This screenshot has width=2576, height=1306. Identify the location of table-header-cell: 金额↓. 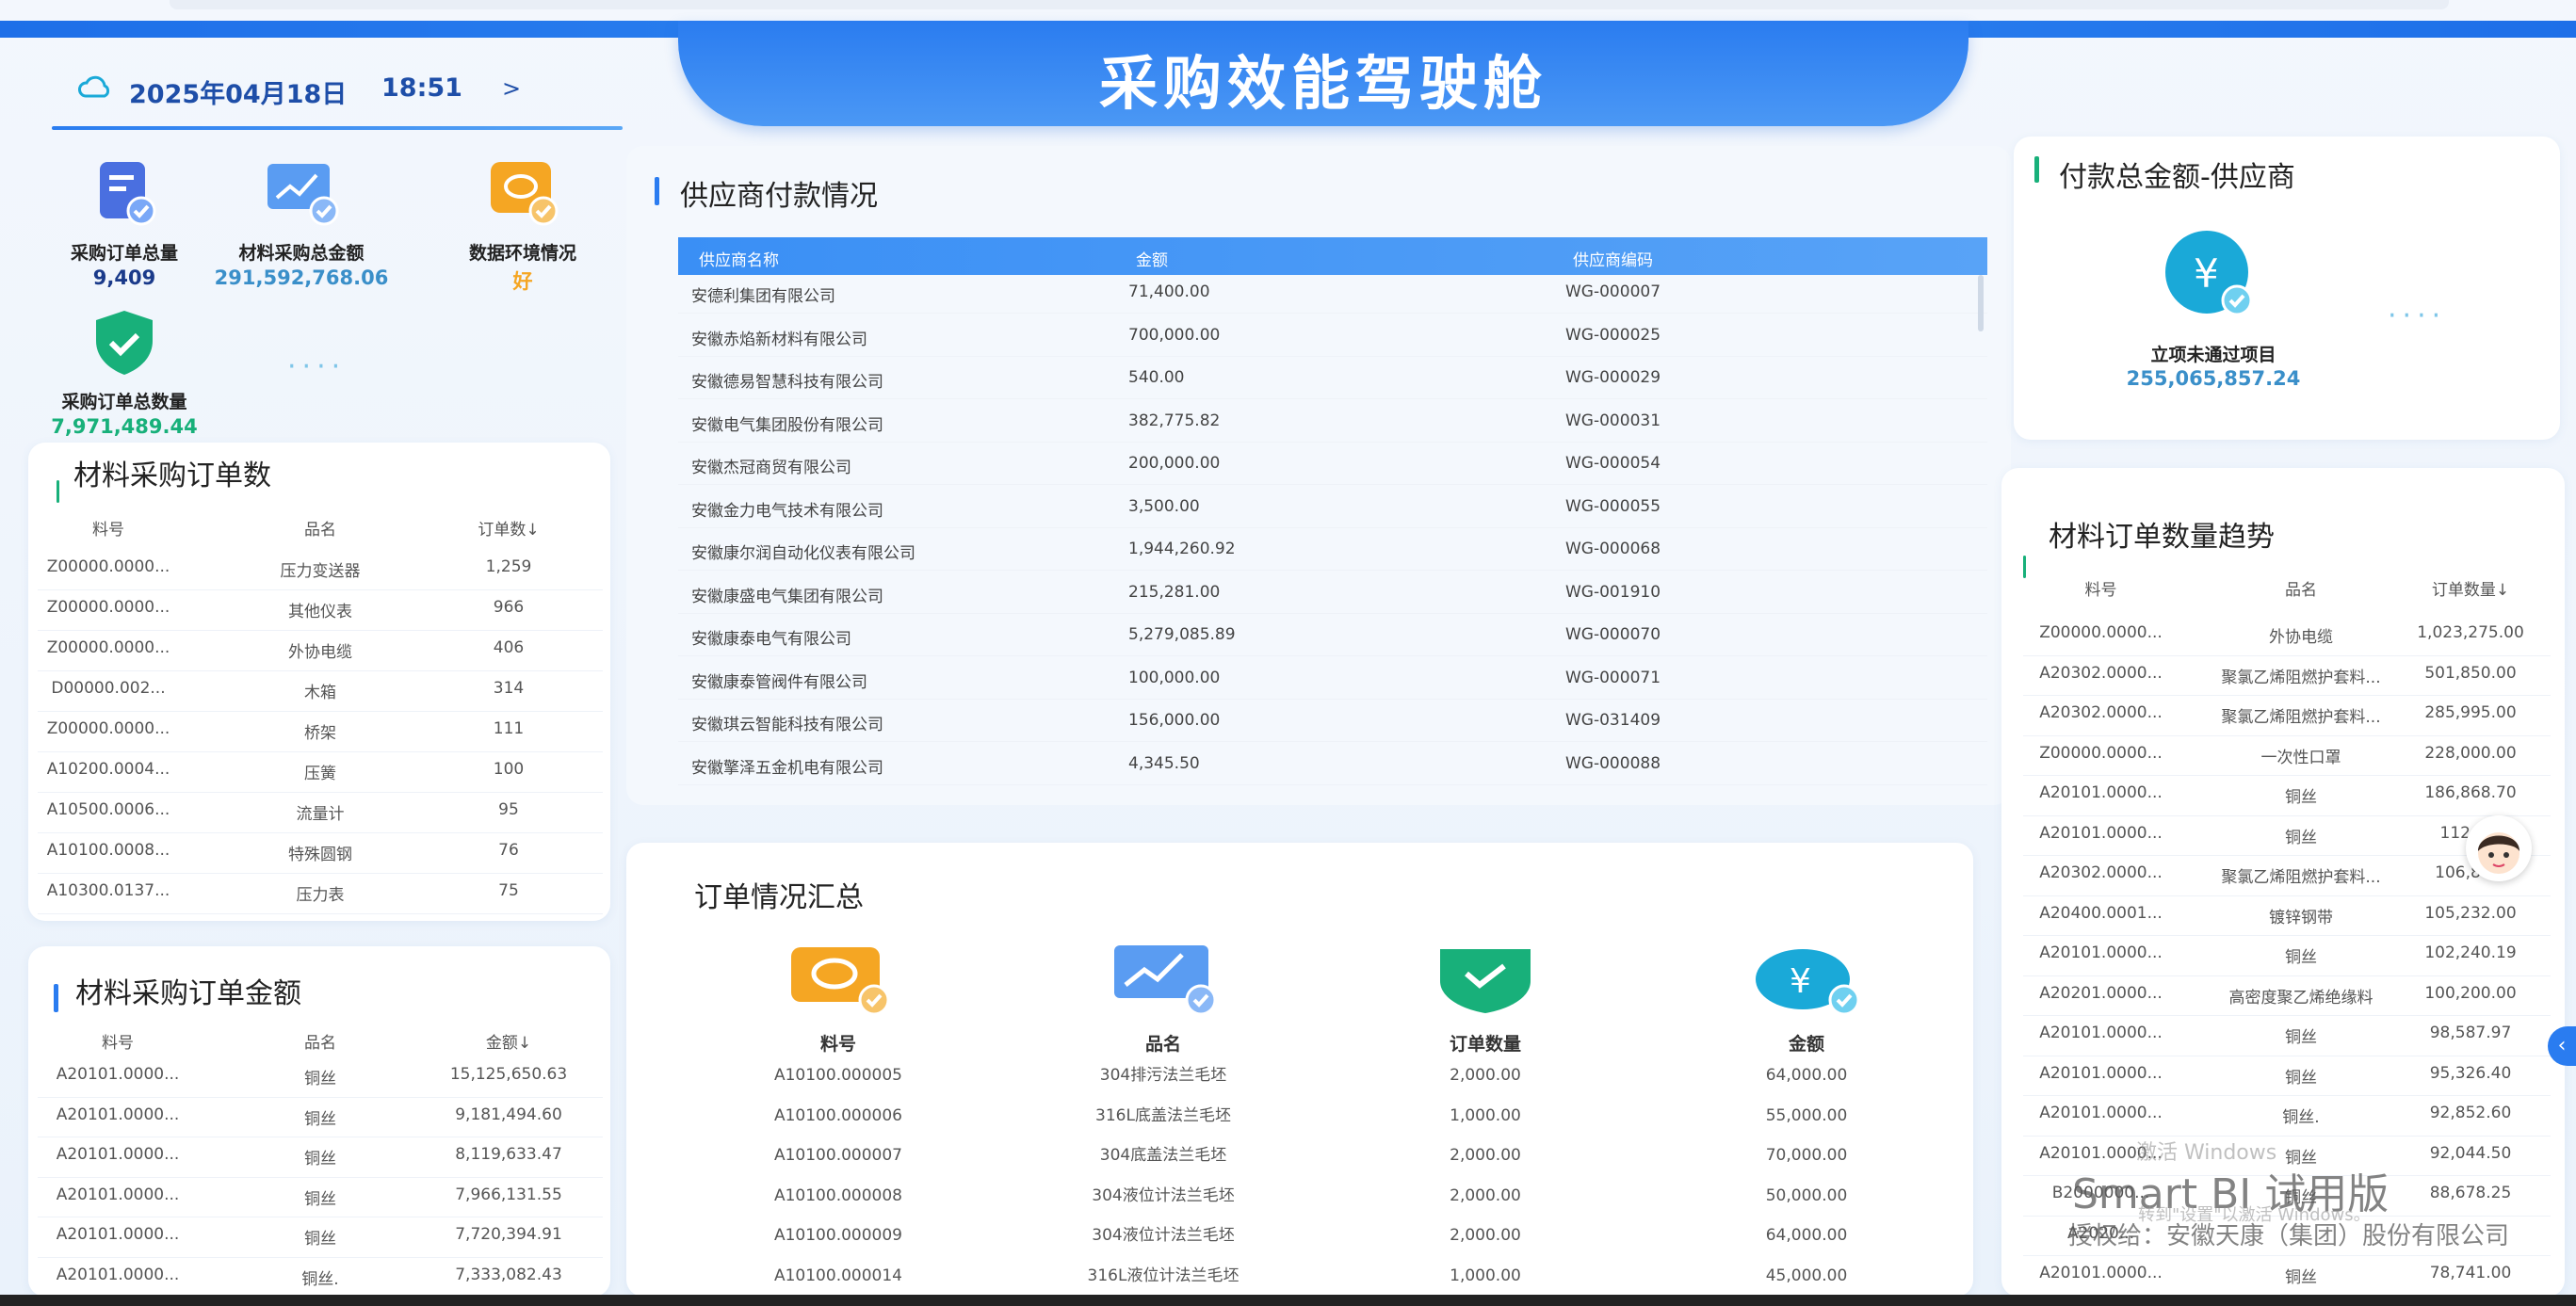
(508, 1041).